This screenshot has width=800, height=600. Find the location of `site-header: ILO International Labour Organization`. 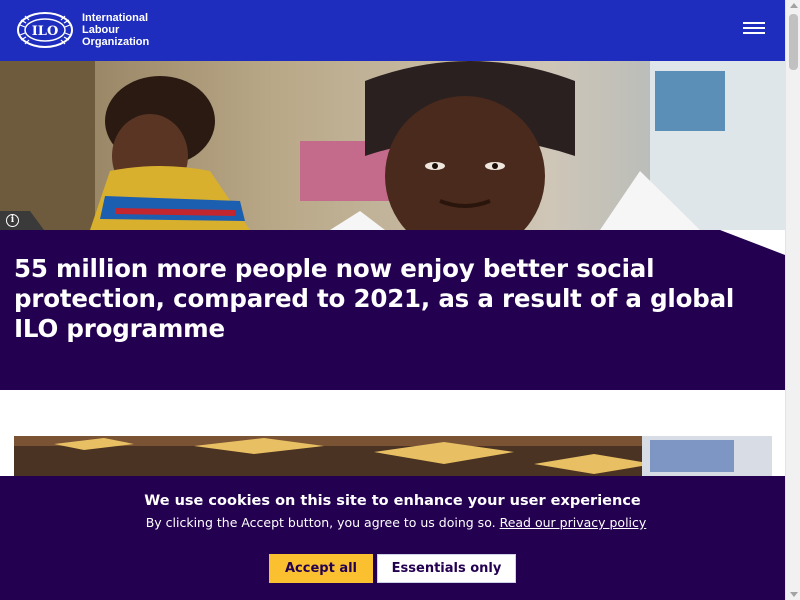

site-header: ILO International Labour Organization is located at coordinates (392, 30).